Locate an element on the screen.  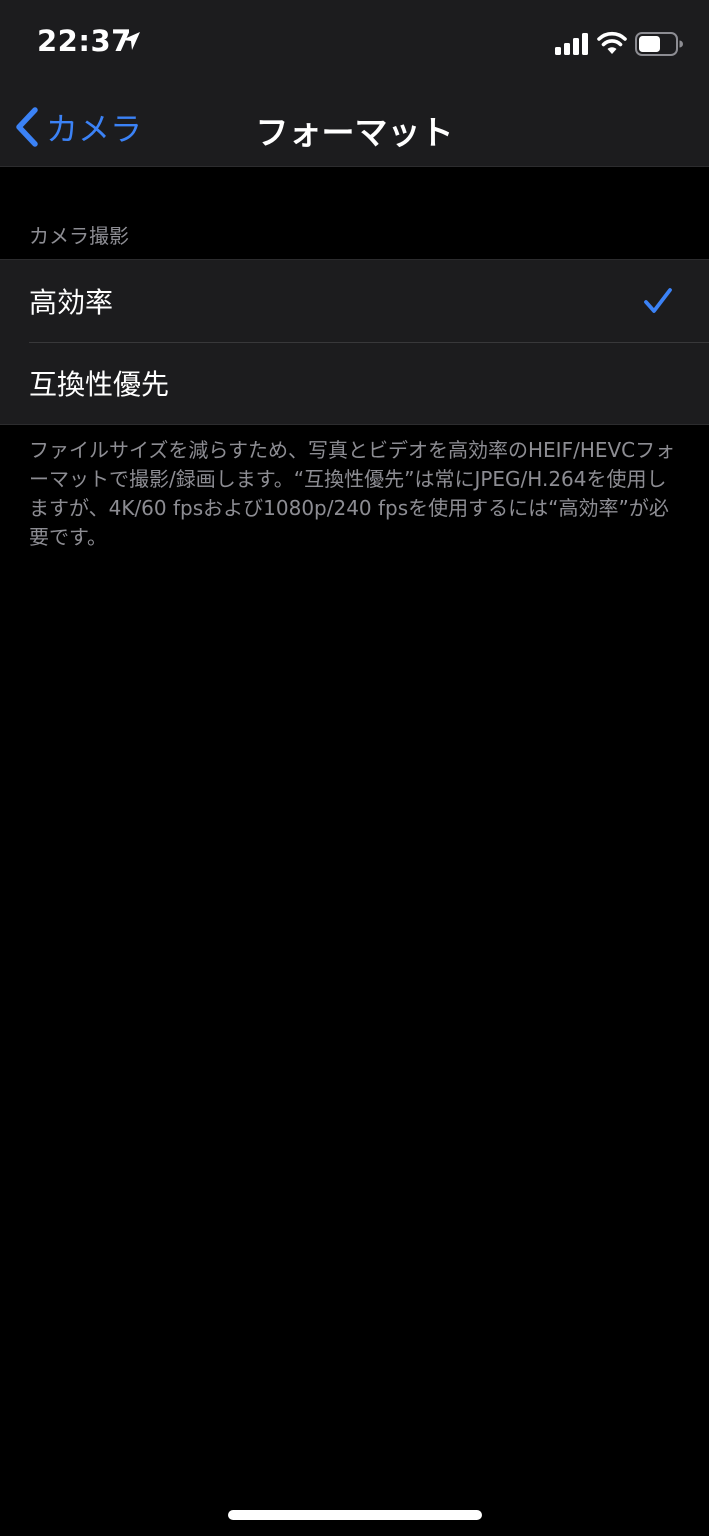
option-label: 互換性優先 is located at coordinates (99, 384).